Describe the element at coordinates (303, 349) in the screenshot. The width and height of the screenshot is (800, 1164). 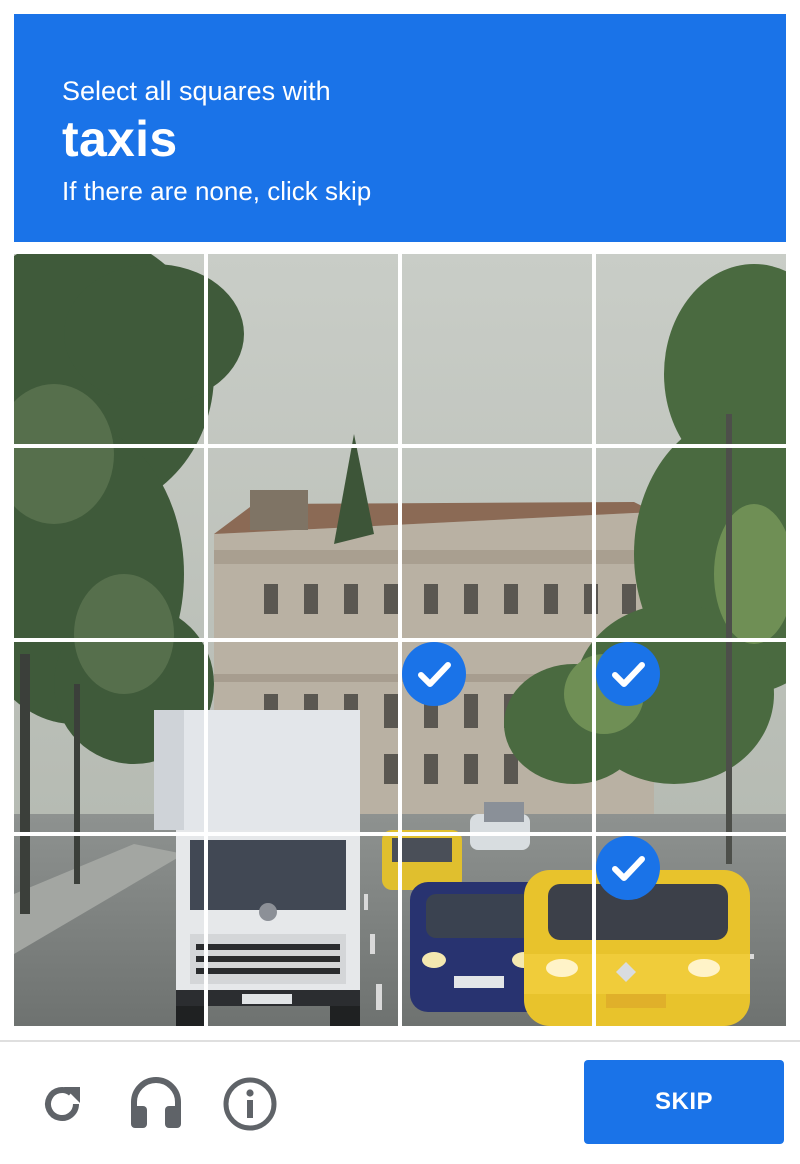
I see `grid-tile-r0-c1` at that location.